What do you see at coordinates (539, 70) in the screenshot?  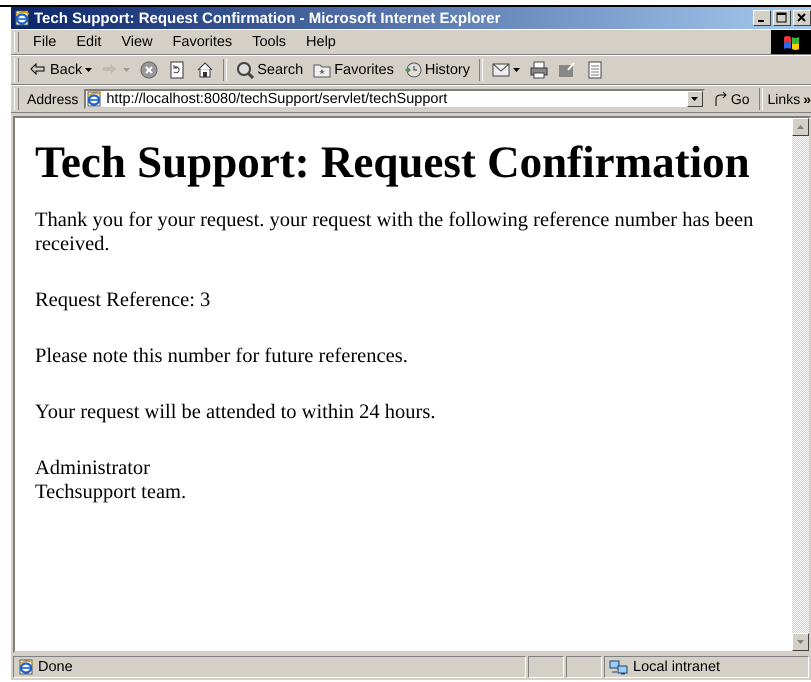 I see `printer-icon` at bounding box center [539, 70].